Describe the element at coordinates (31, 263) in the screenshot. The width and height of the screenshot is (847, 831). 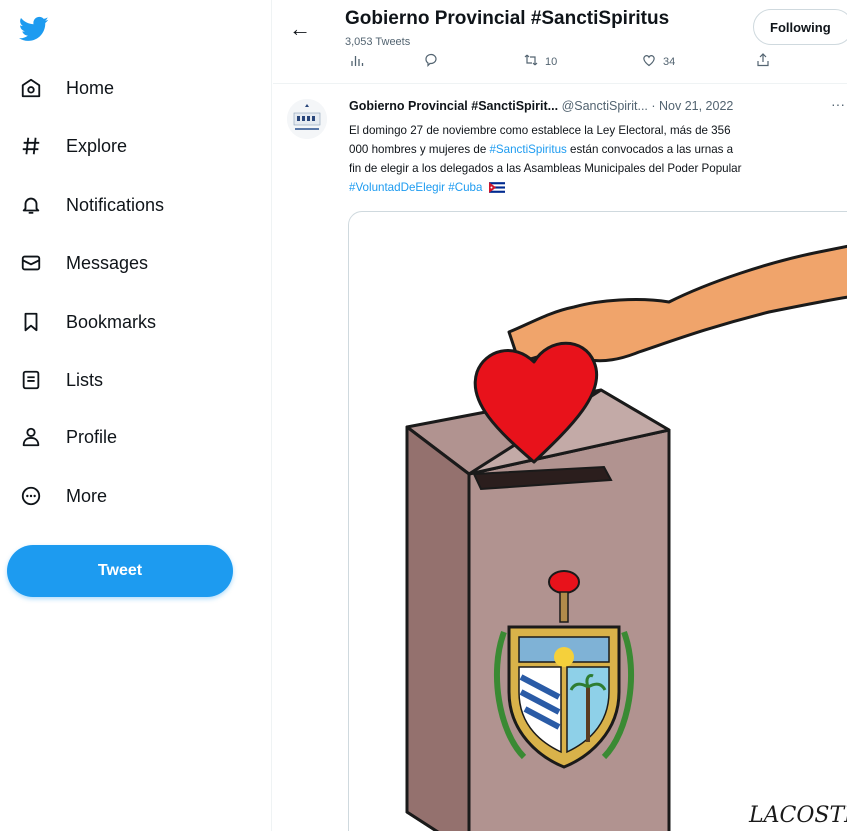
I see `envelope-icon` at that location.